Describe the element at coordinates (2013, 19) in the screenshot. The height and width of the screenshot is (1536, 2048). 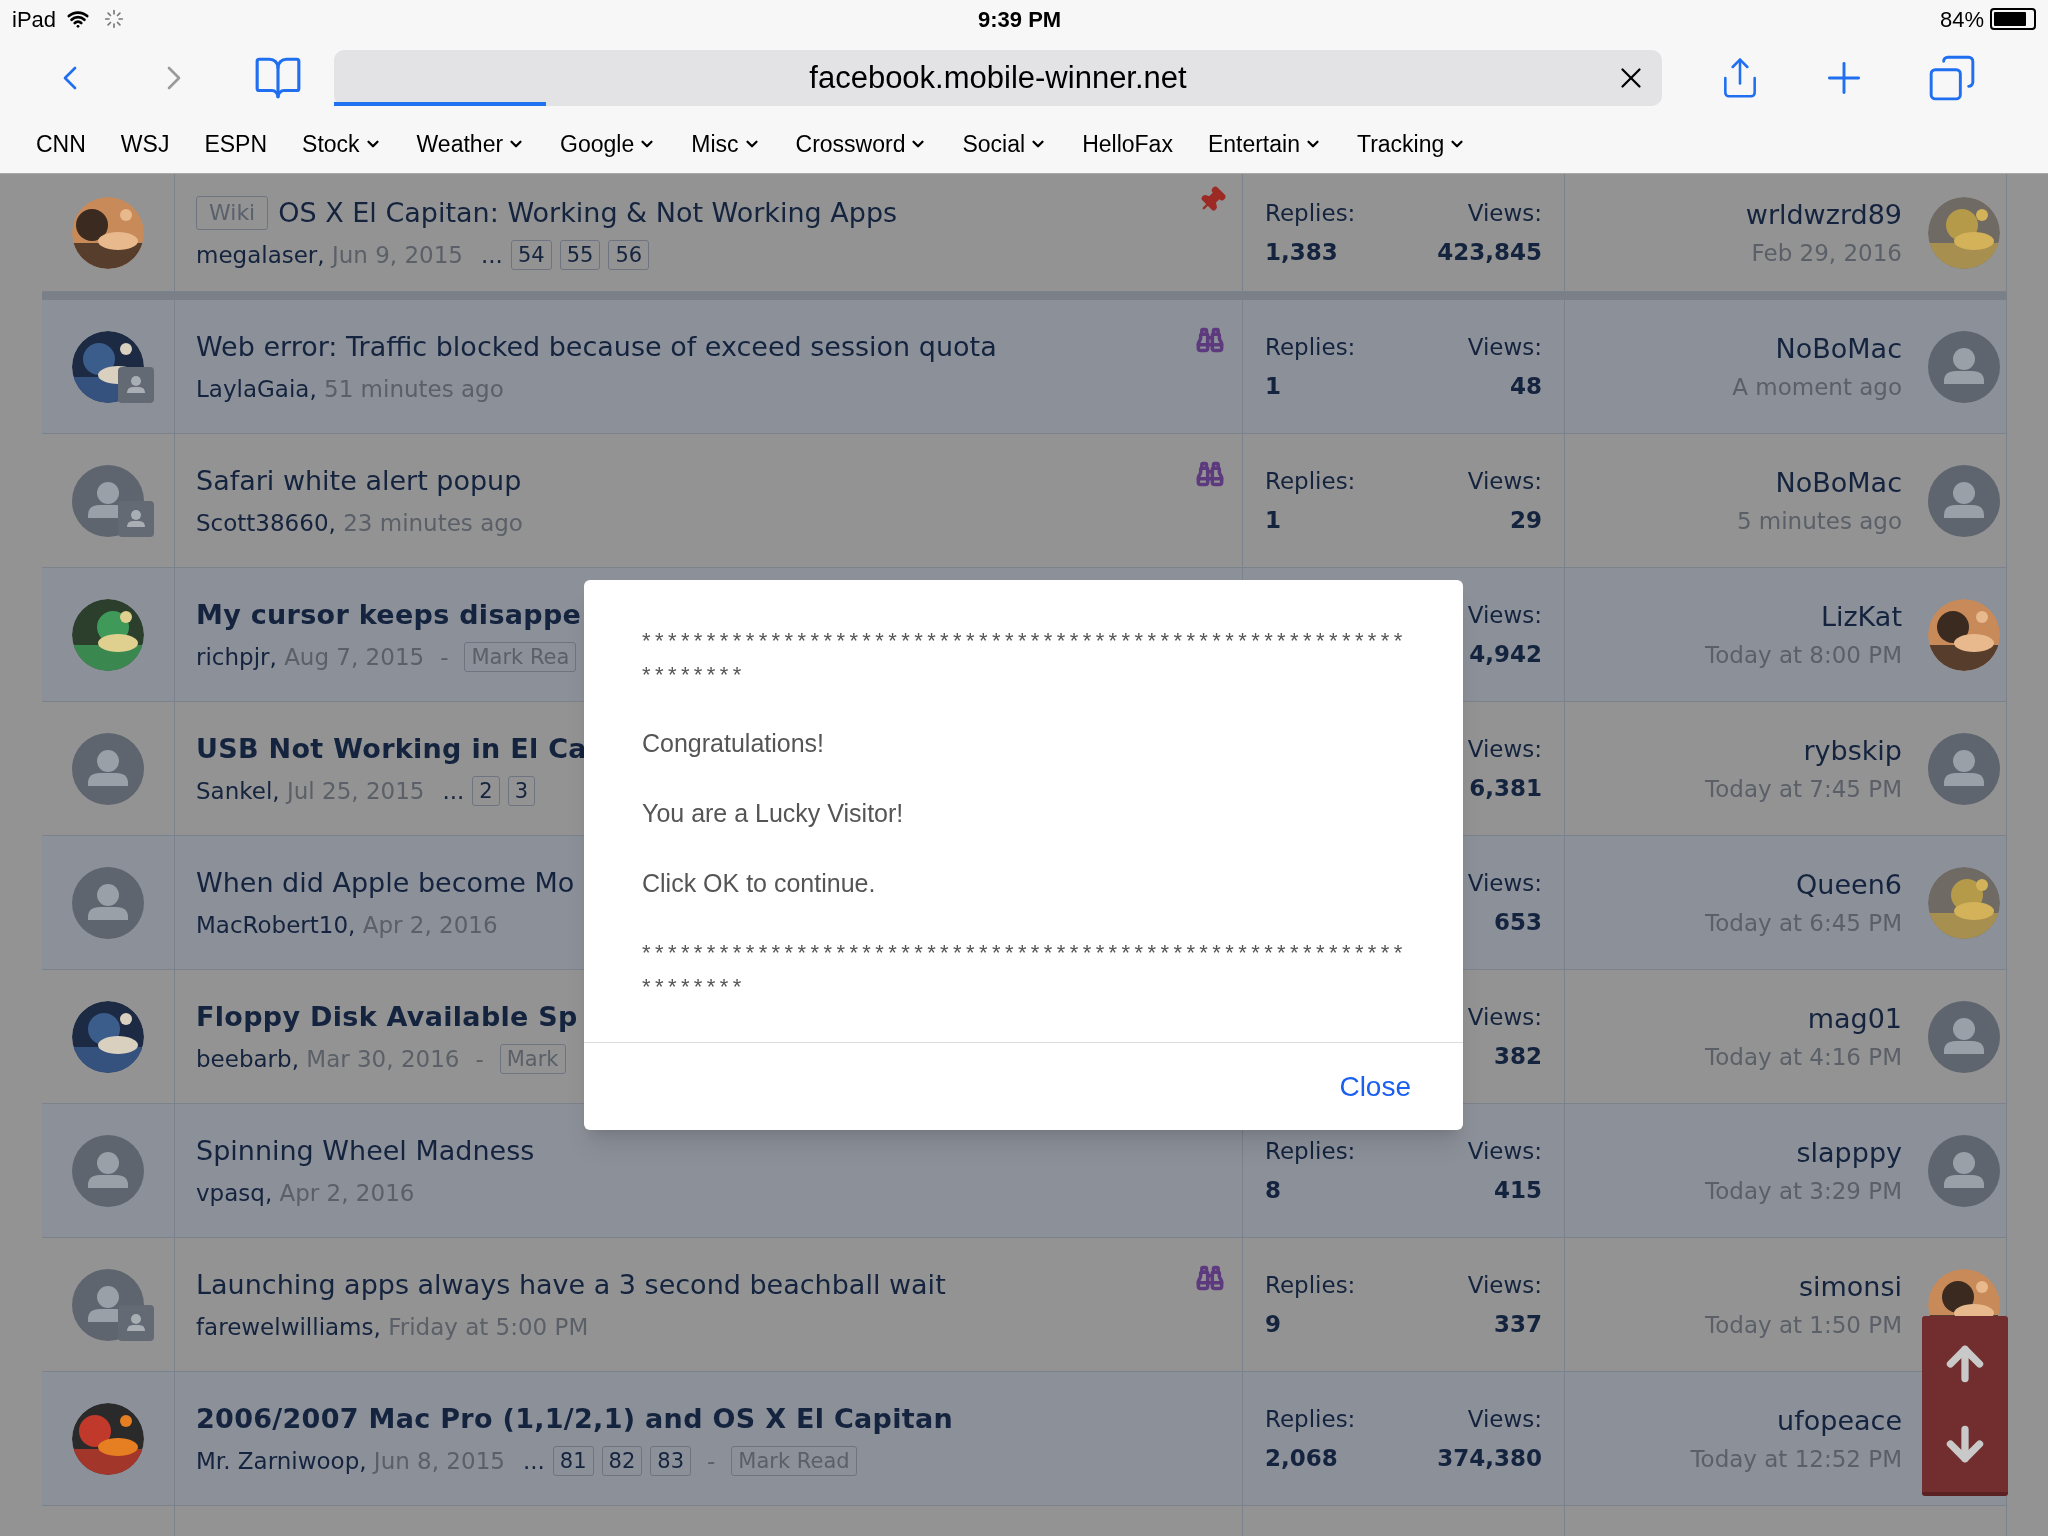
I see `battery-icon` at that location.